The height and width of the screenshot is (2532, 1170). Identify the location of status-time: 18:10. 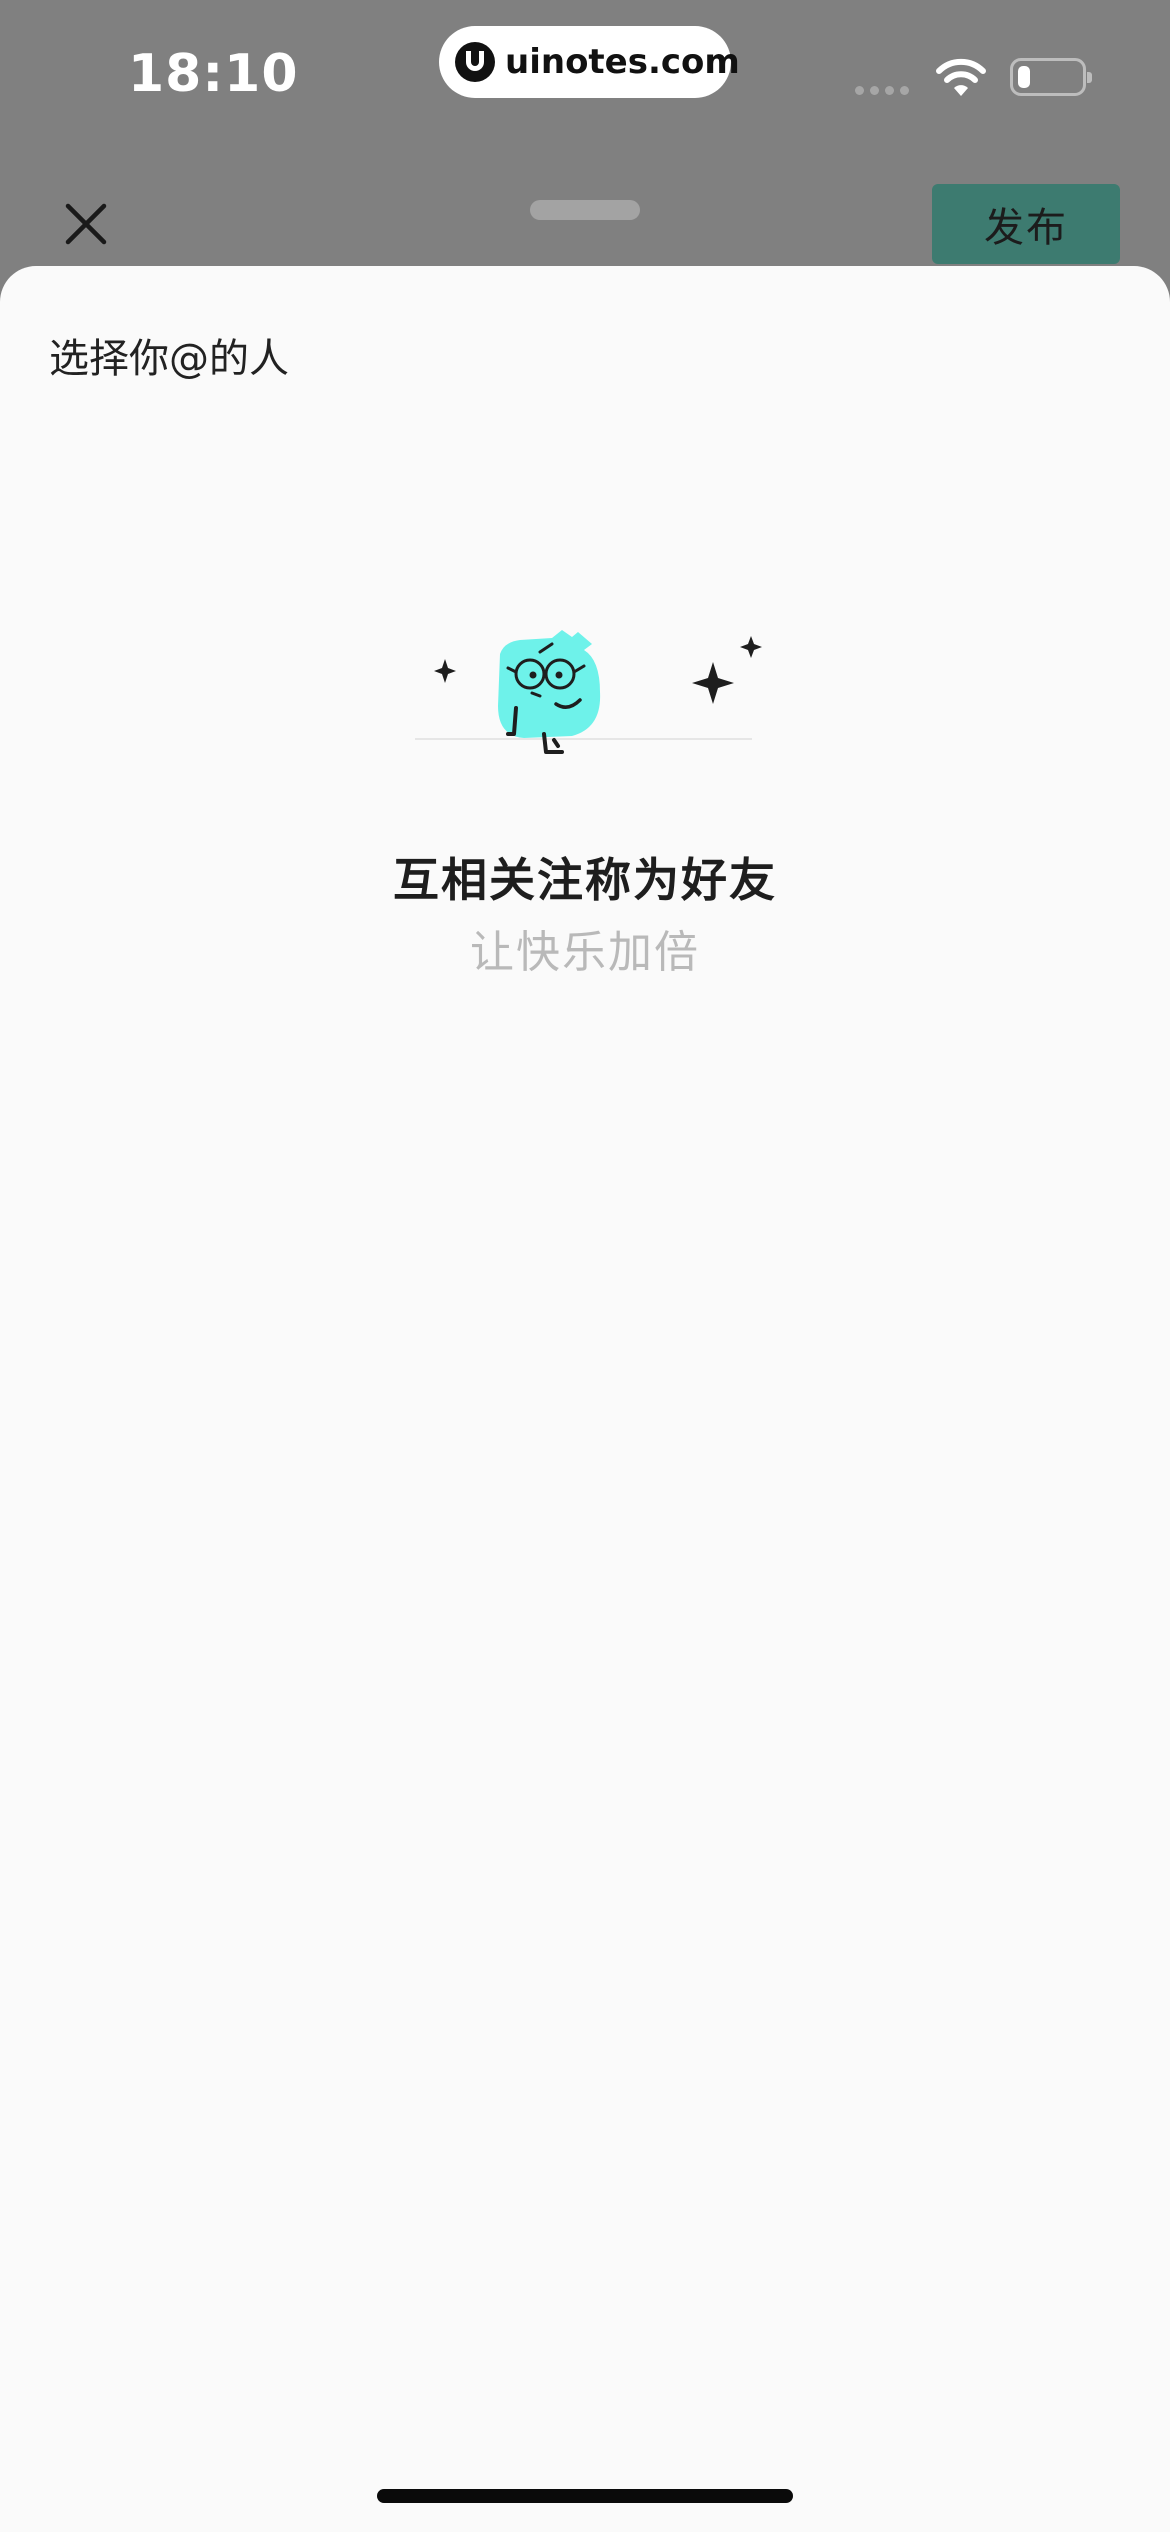
(213, 74).